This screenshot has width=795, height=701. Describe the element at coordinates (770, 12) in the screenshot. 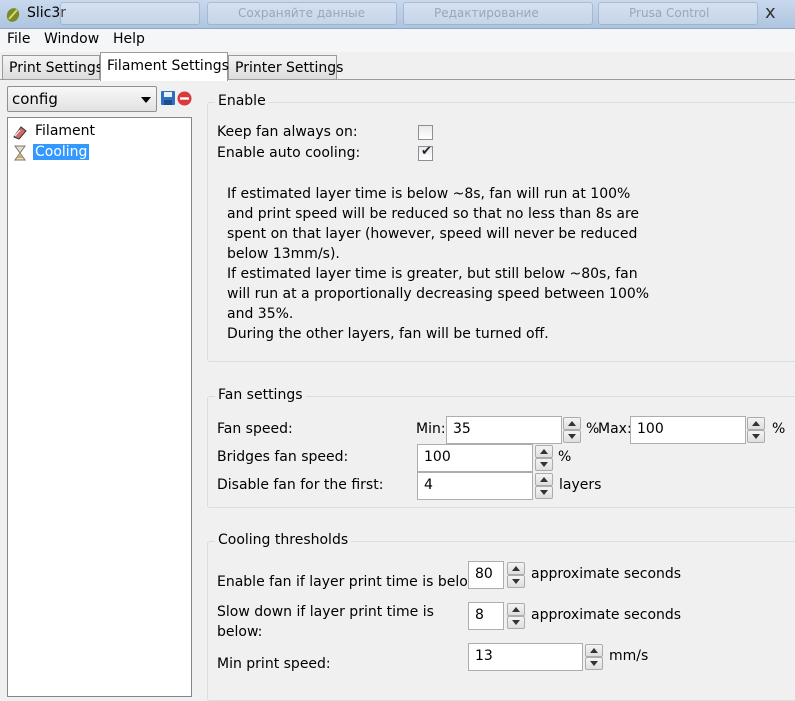

I see `close-icon: x` at that location.